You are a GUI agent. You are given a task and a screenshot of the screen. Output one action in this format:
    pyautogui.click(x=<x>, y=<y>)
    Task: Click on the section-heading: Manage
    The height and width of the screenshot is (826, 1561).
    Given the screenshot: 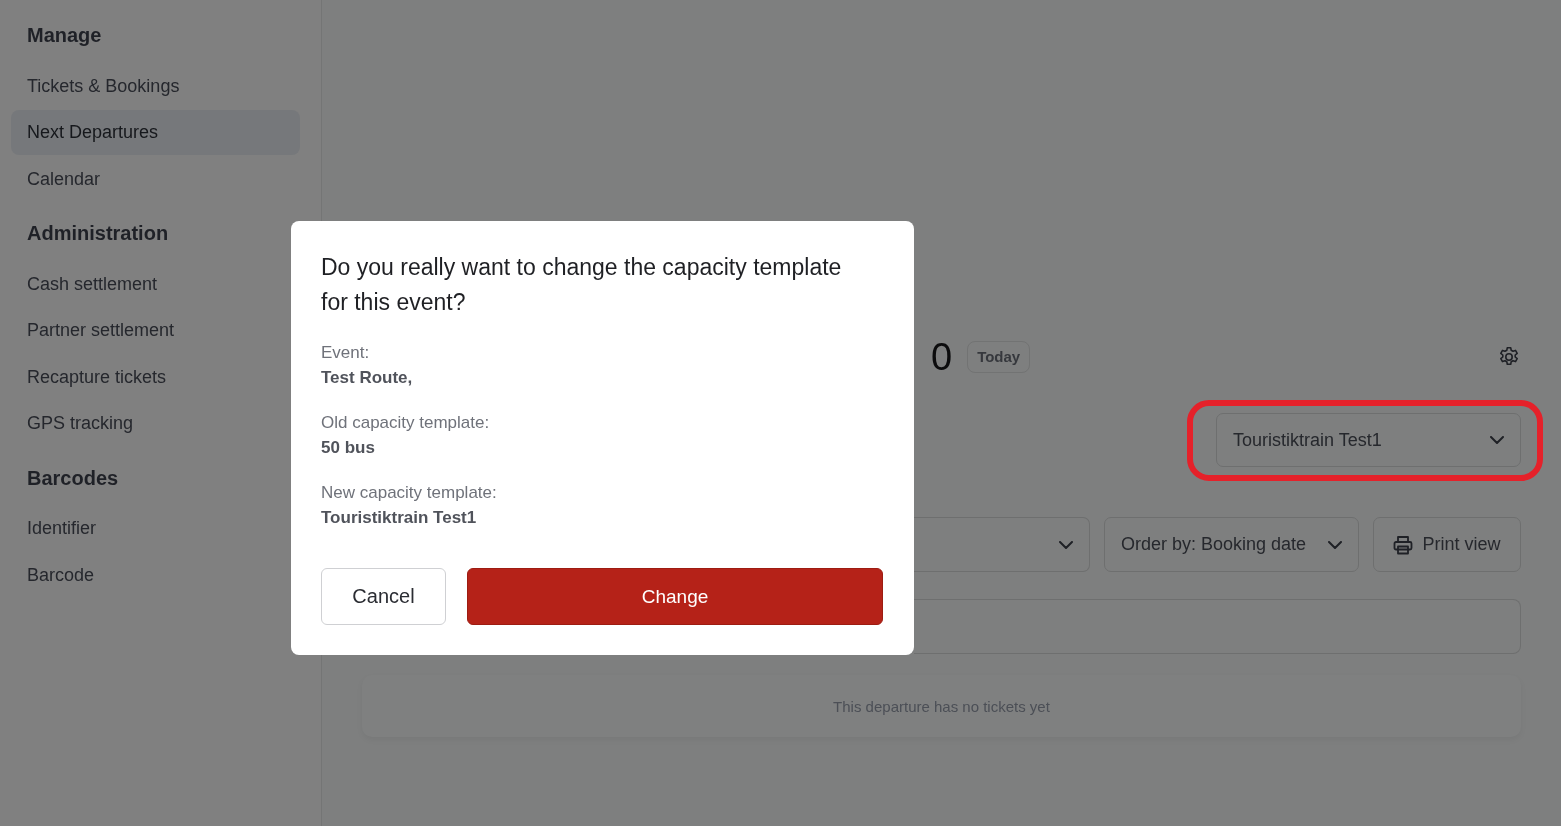 What is the action you would take?
    pyautogui.click(x=64, y=35)
    